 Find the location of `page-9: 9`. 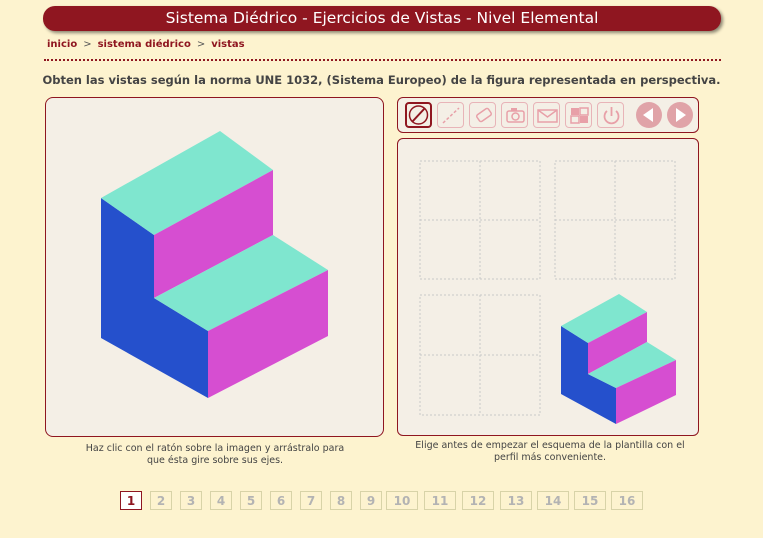

page-9: 9 is located at coordinates (371, 500).